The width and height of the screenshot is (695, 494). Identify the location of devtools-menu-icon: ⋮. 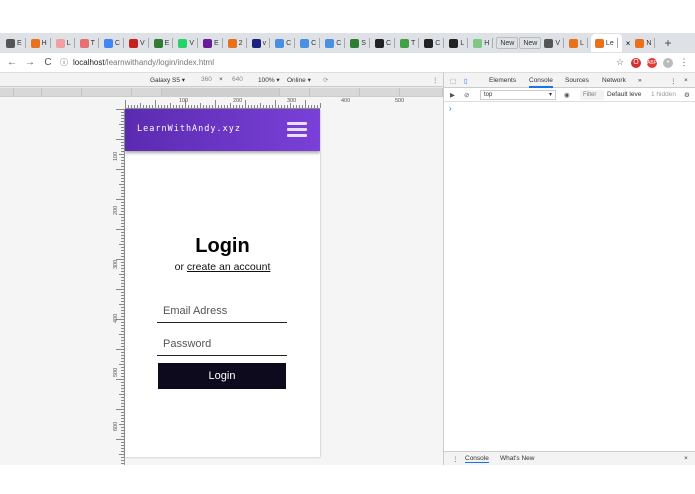
(673, 81).